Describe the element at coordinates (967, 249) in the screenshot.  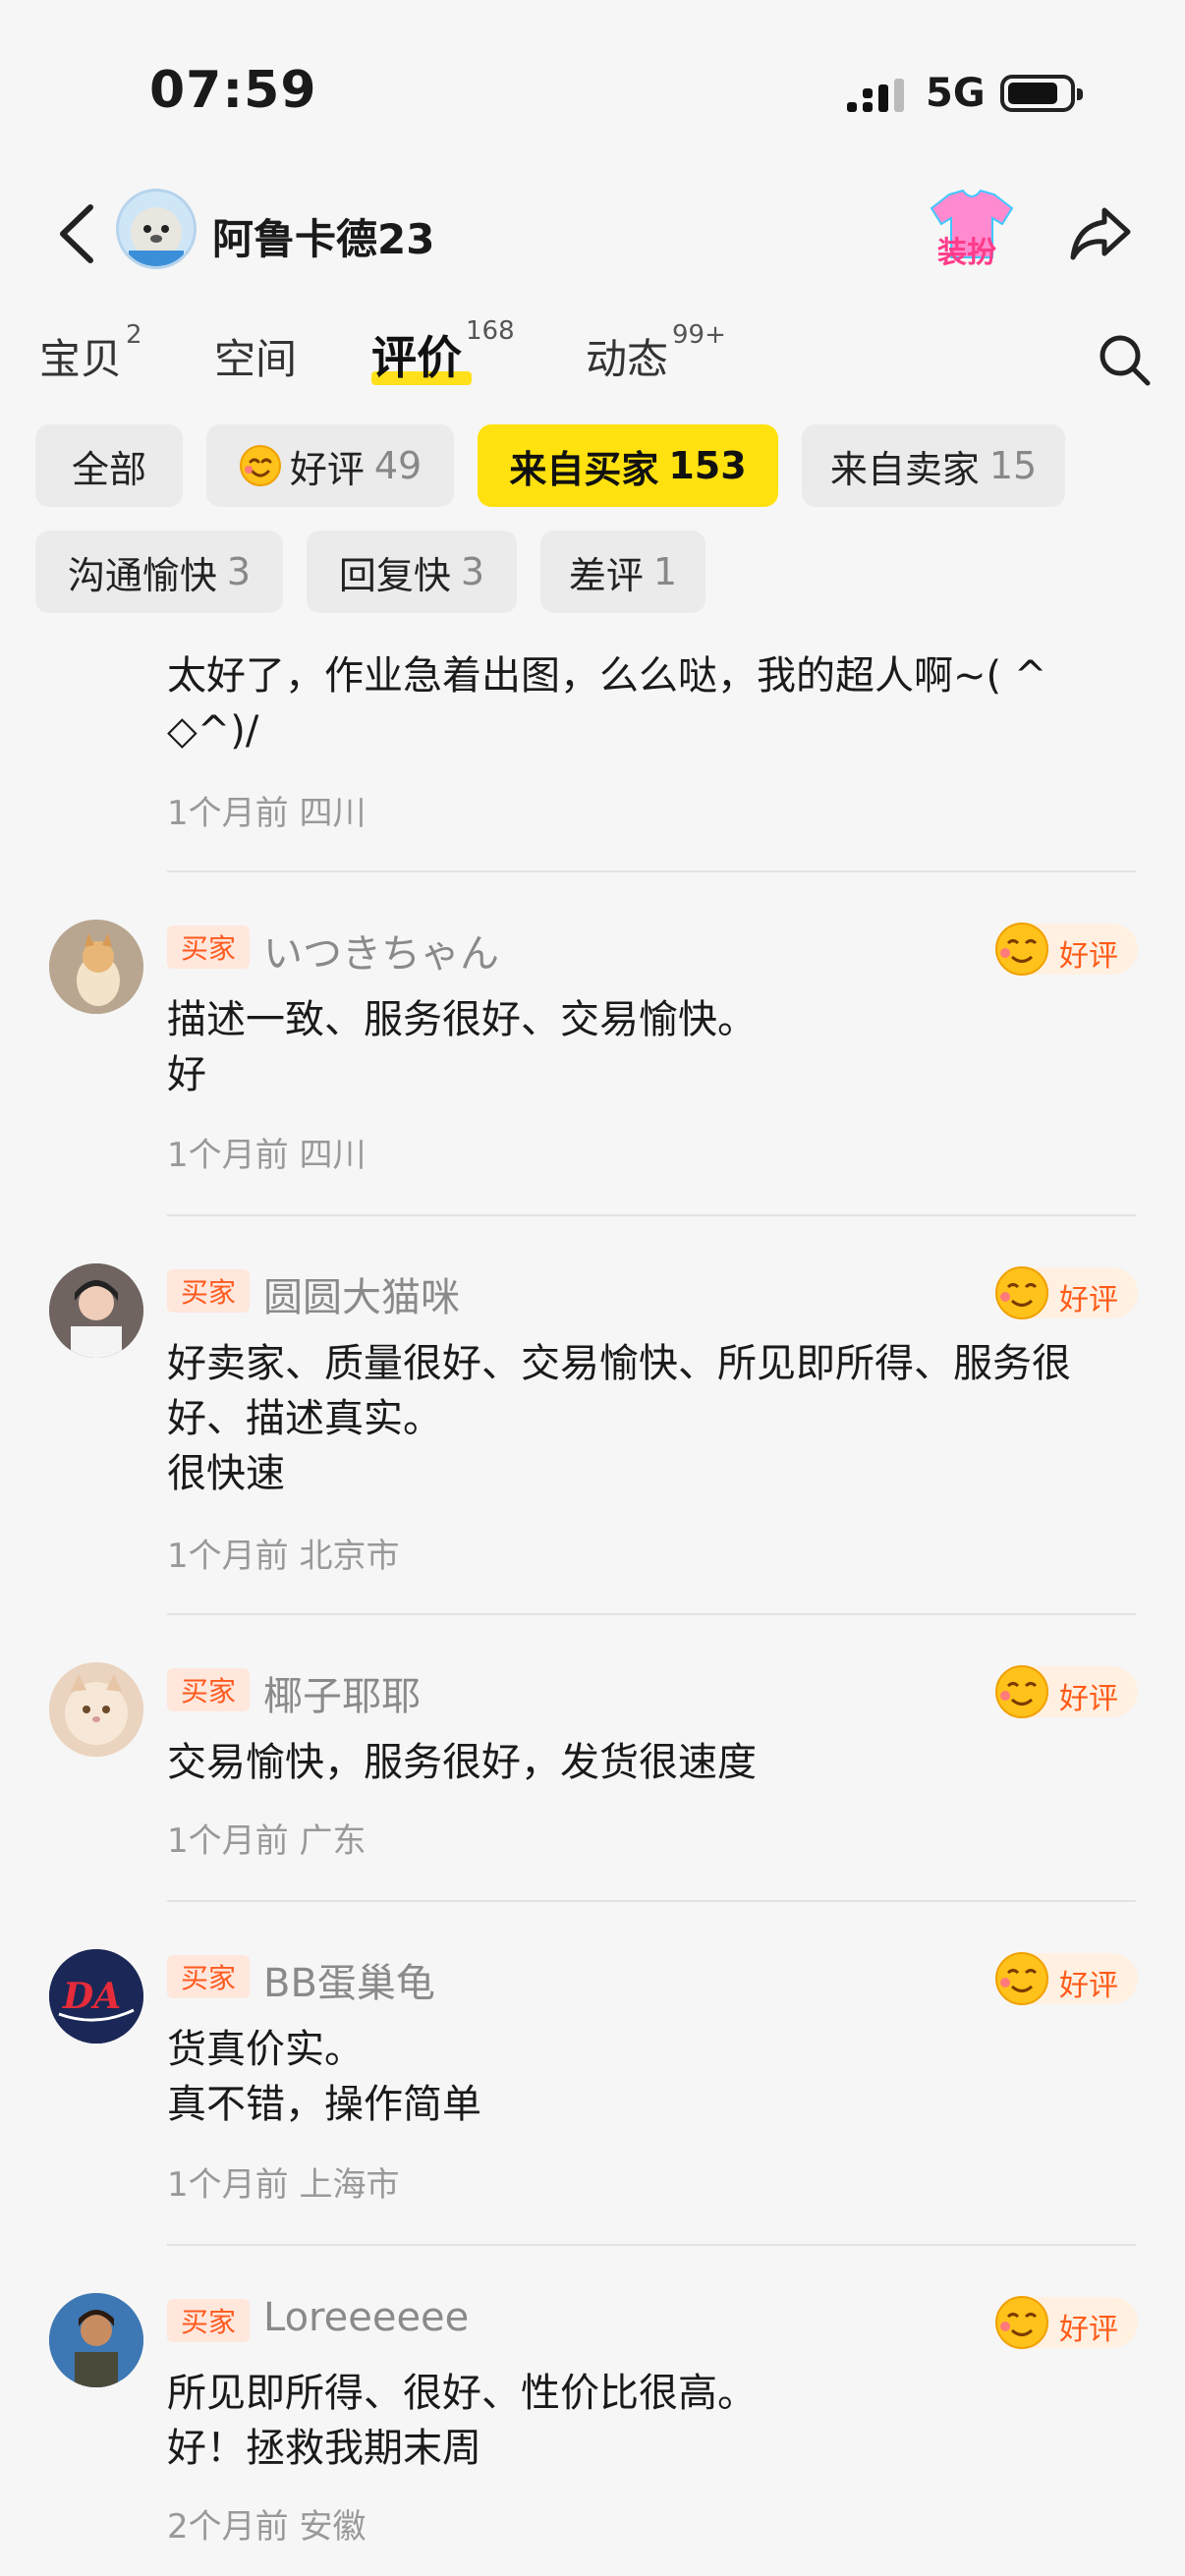
I see `dress-up-label: 装扮` at that location.